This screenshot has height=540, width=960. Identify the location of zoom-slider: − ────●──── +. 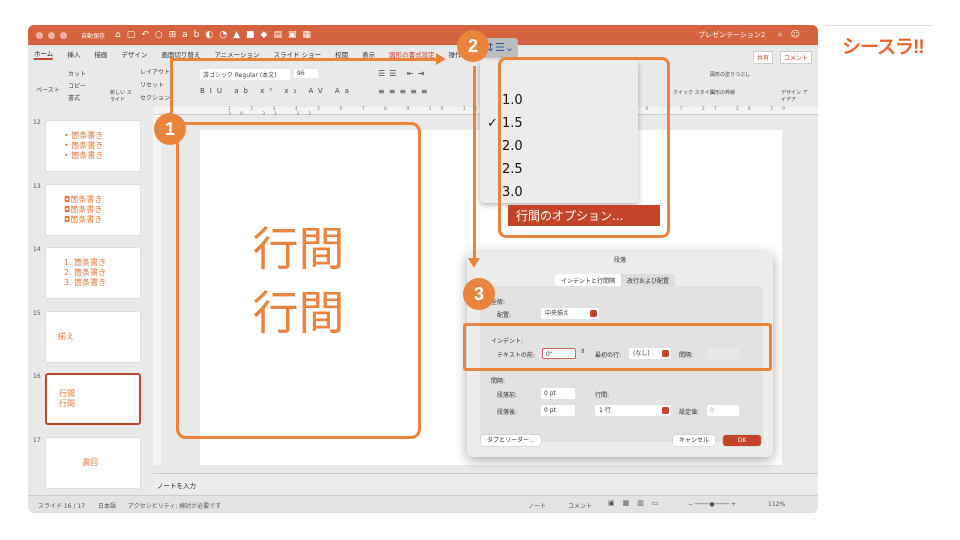
(712, 504).